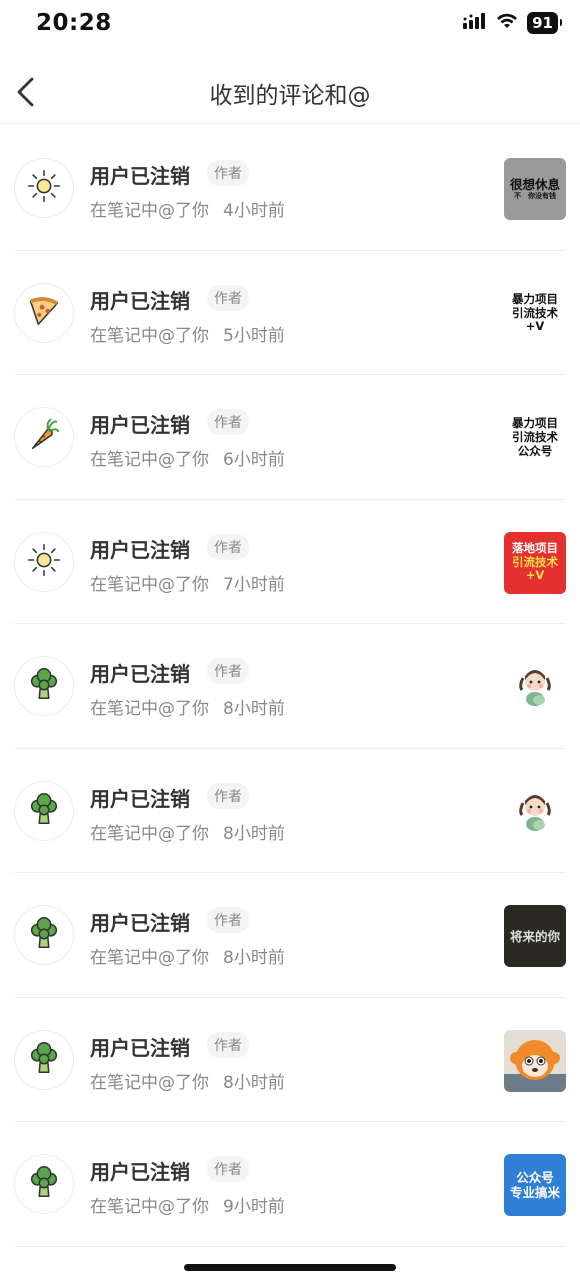  Describe the element at coordinates (535, 196) in the screenshot. I see `thumbnail-text: 不 你没有钱` at that location.